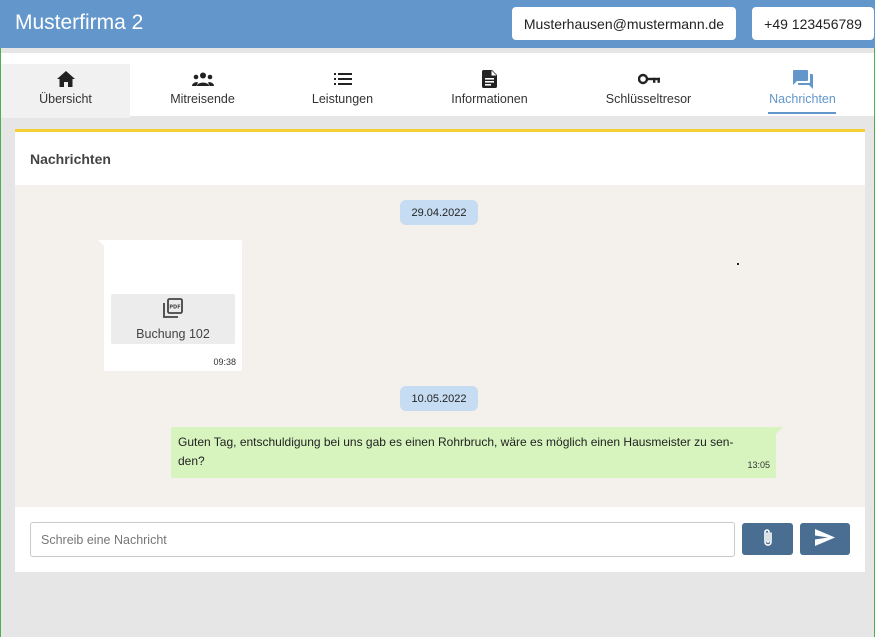 This screenshot has width=875, height=637. What do you see at coordinates (224, 362) in the screenshot?
I see `message-time: 09:38` at bounding box center [224, 362].